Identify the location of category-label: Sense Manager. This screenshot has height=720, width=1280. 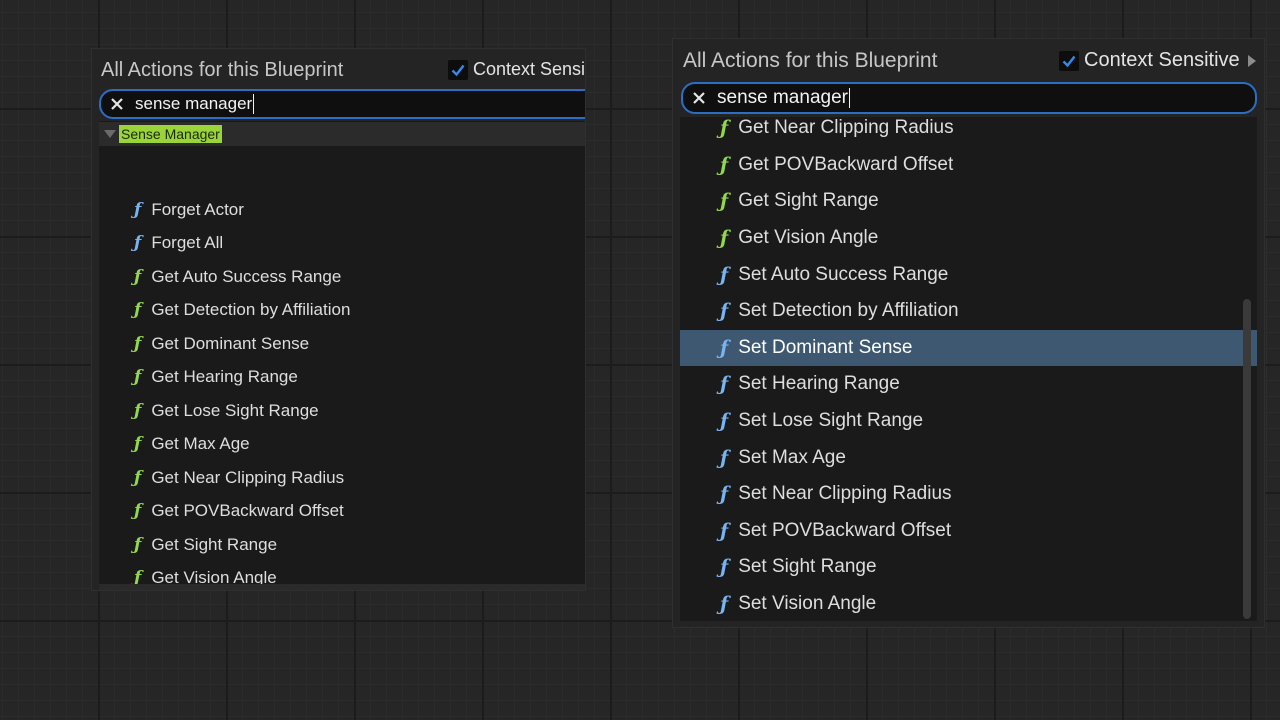
(170, 134).